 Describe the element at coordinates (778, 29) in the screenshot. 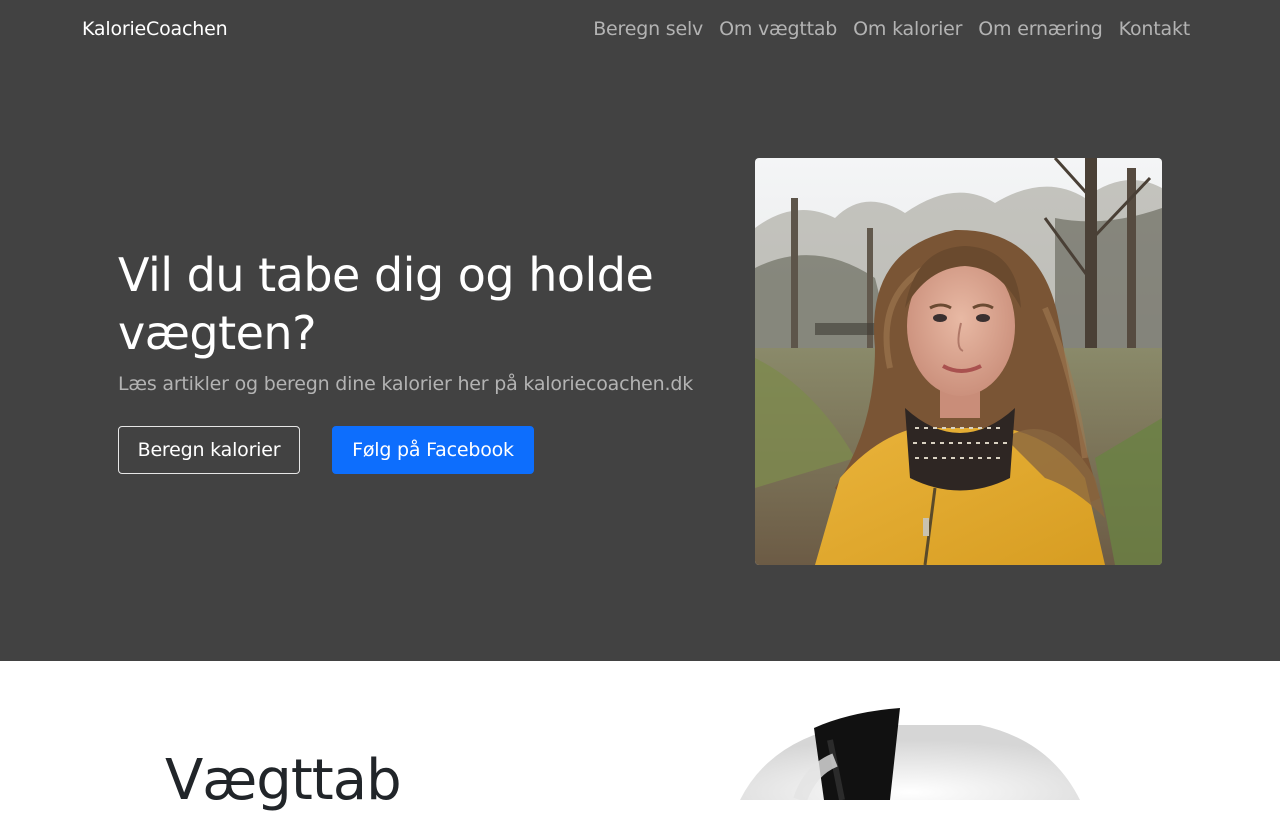

I see `nav-link-om-vaegttab: Om vægttab` at that location.